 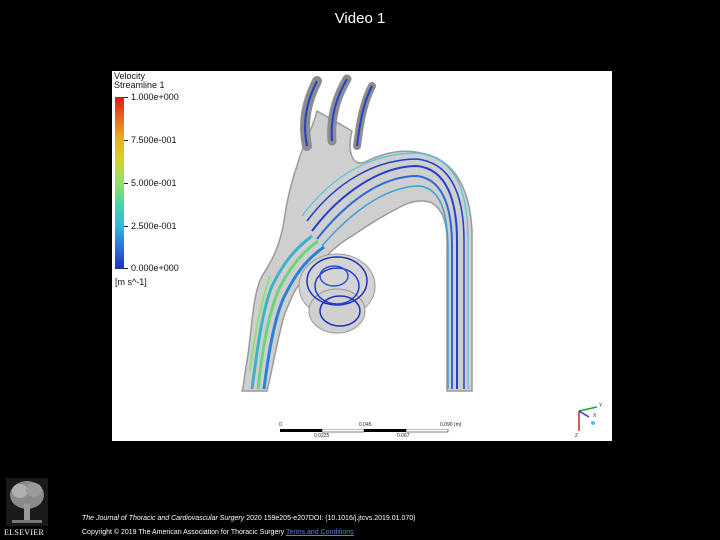 What do you see at coordinates (322, 436) in the screenshot?
I see `scale-label-quarter: 0.0225` at bounding box center [322, 436].